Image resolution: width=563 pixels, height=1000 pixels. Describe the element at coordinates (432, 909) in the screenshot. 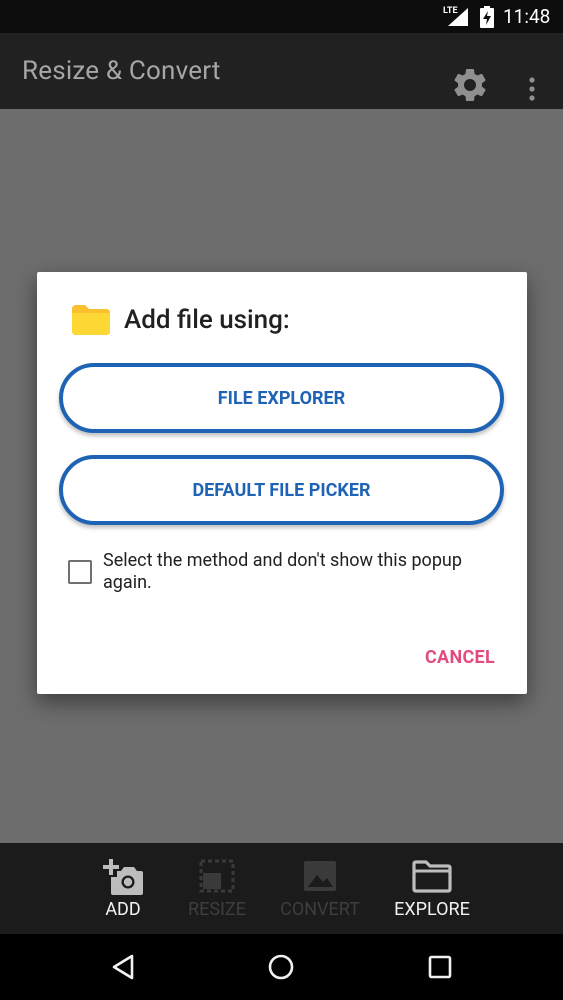

I see `nav-explore-label: EXPLORE` at that location.